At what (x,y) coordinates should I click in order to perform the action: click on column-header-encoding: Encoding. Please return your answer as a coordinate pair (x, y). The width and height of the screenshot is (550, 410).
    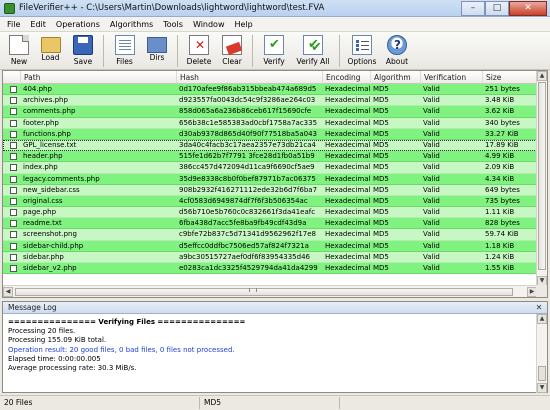
    Looking at the image, I should click on (347, 77).